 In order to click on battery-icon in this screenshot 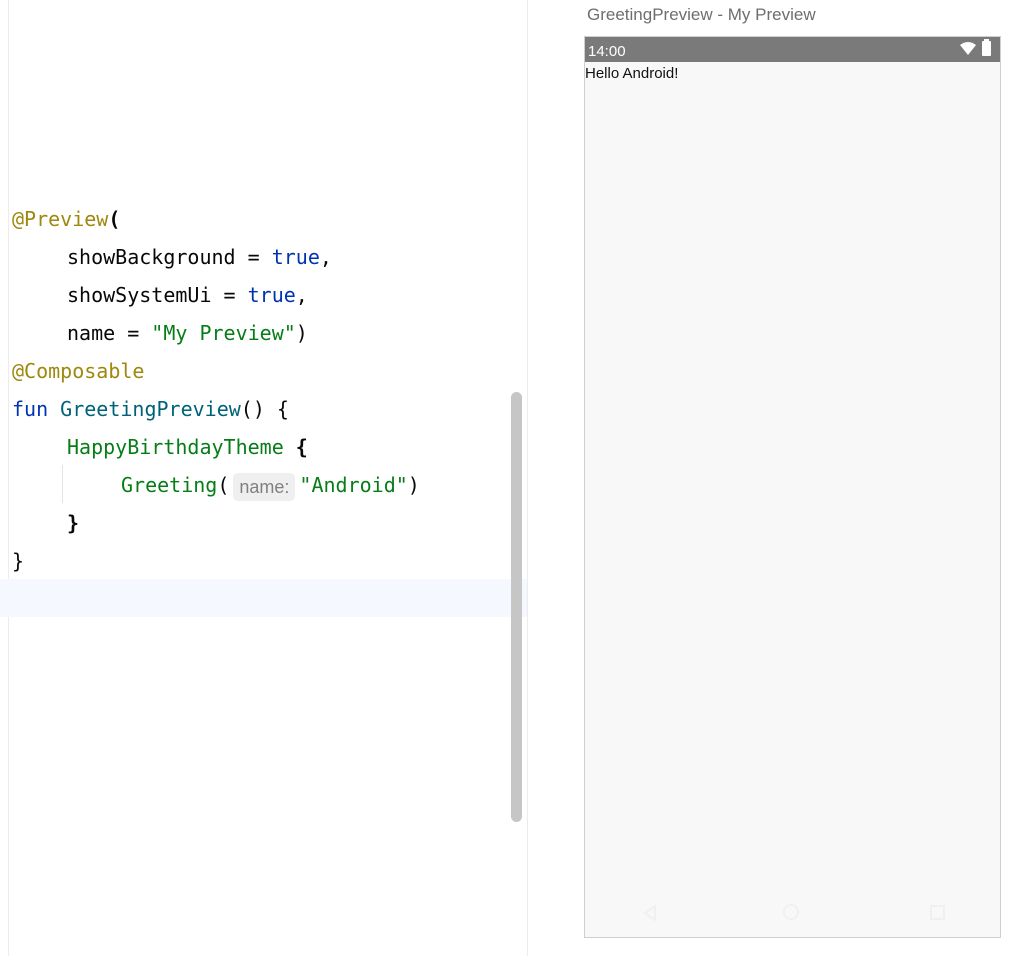, I will do `click(986, 47)`.